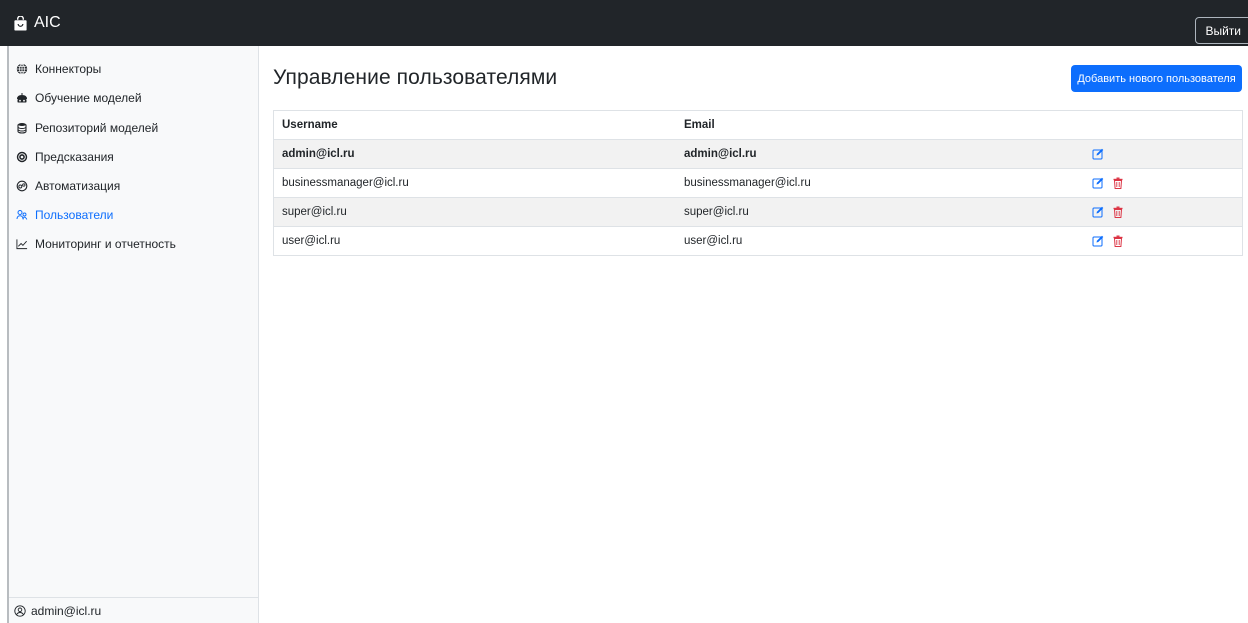  I want to click on sidebar-item-connectors: Коннекторы, so click(58, 69).